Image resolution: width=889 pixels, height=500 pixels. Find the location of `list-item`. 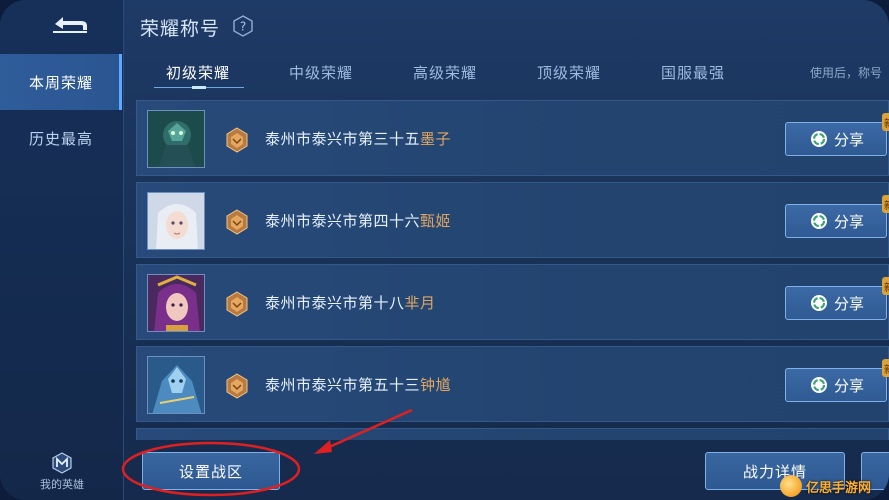

list-item is located at coordinates (512, 434).